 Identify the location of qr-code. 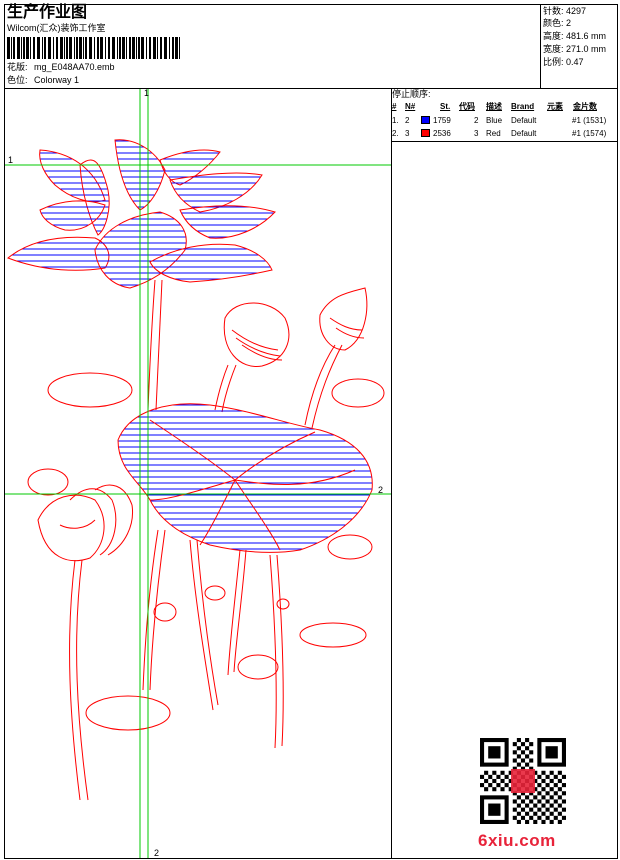
(523, 781).